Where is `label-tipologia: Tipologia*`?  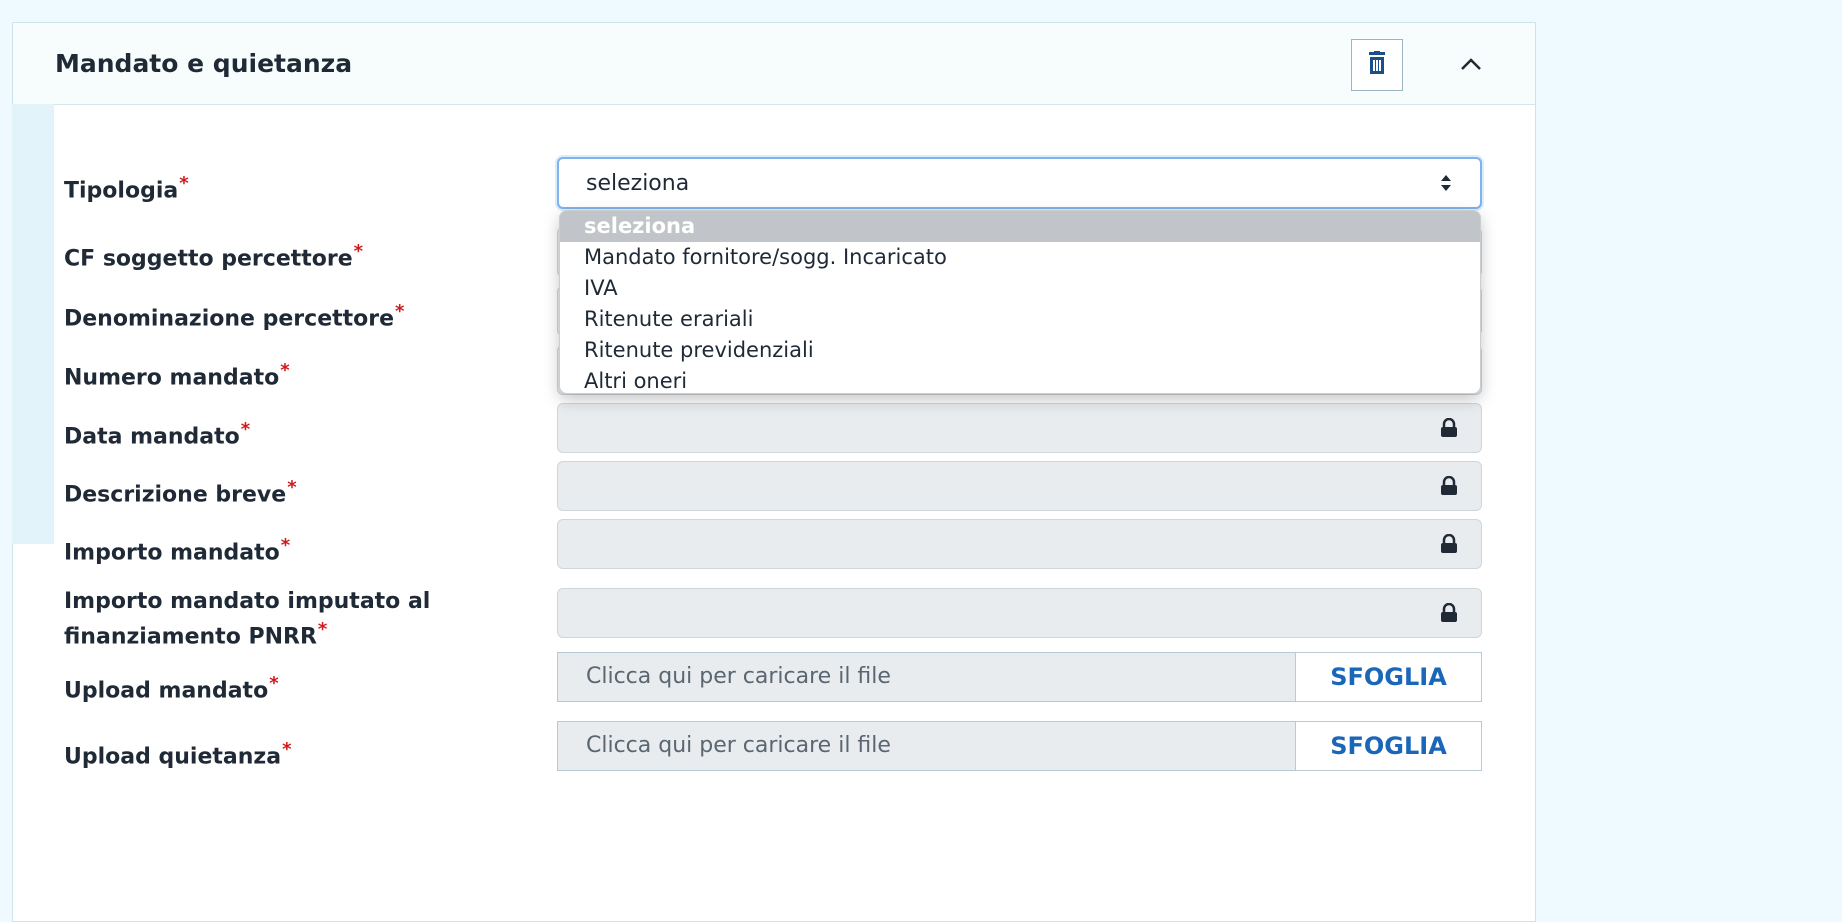 label-tipologia: Tipologia* is located at coordinates (126, 188).